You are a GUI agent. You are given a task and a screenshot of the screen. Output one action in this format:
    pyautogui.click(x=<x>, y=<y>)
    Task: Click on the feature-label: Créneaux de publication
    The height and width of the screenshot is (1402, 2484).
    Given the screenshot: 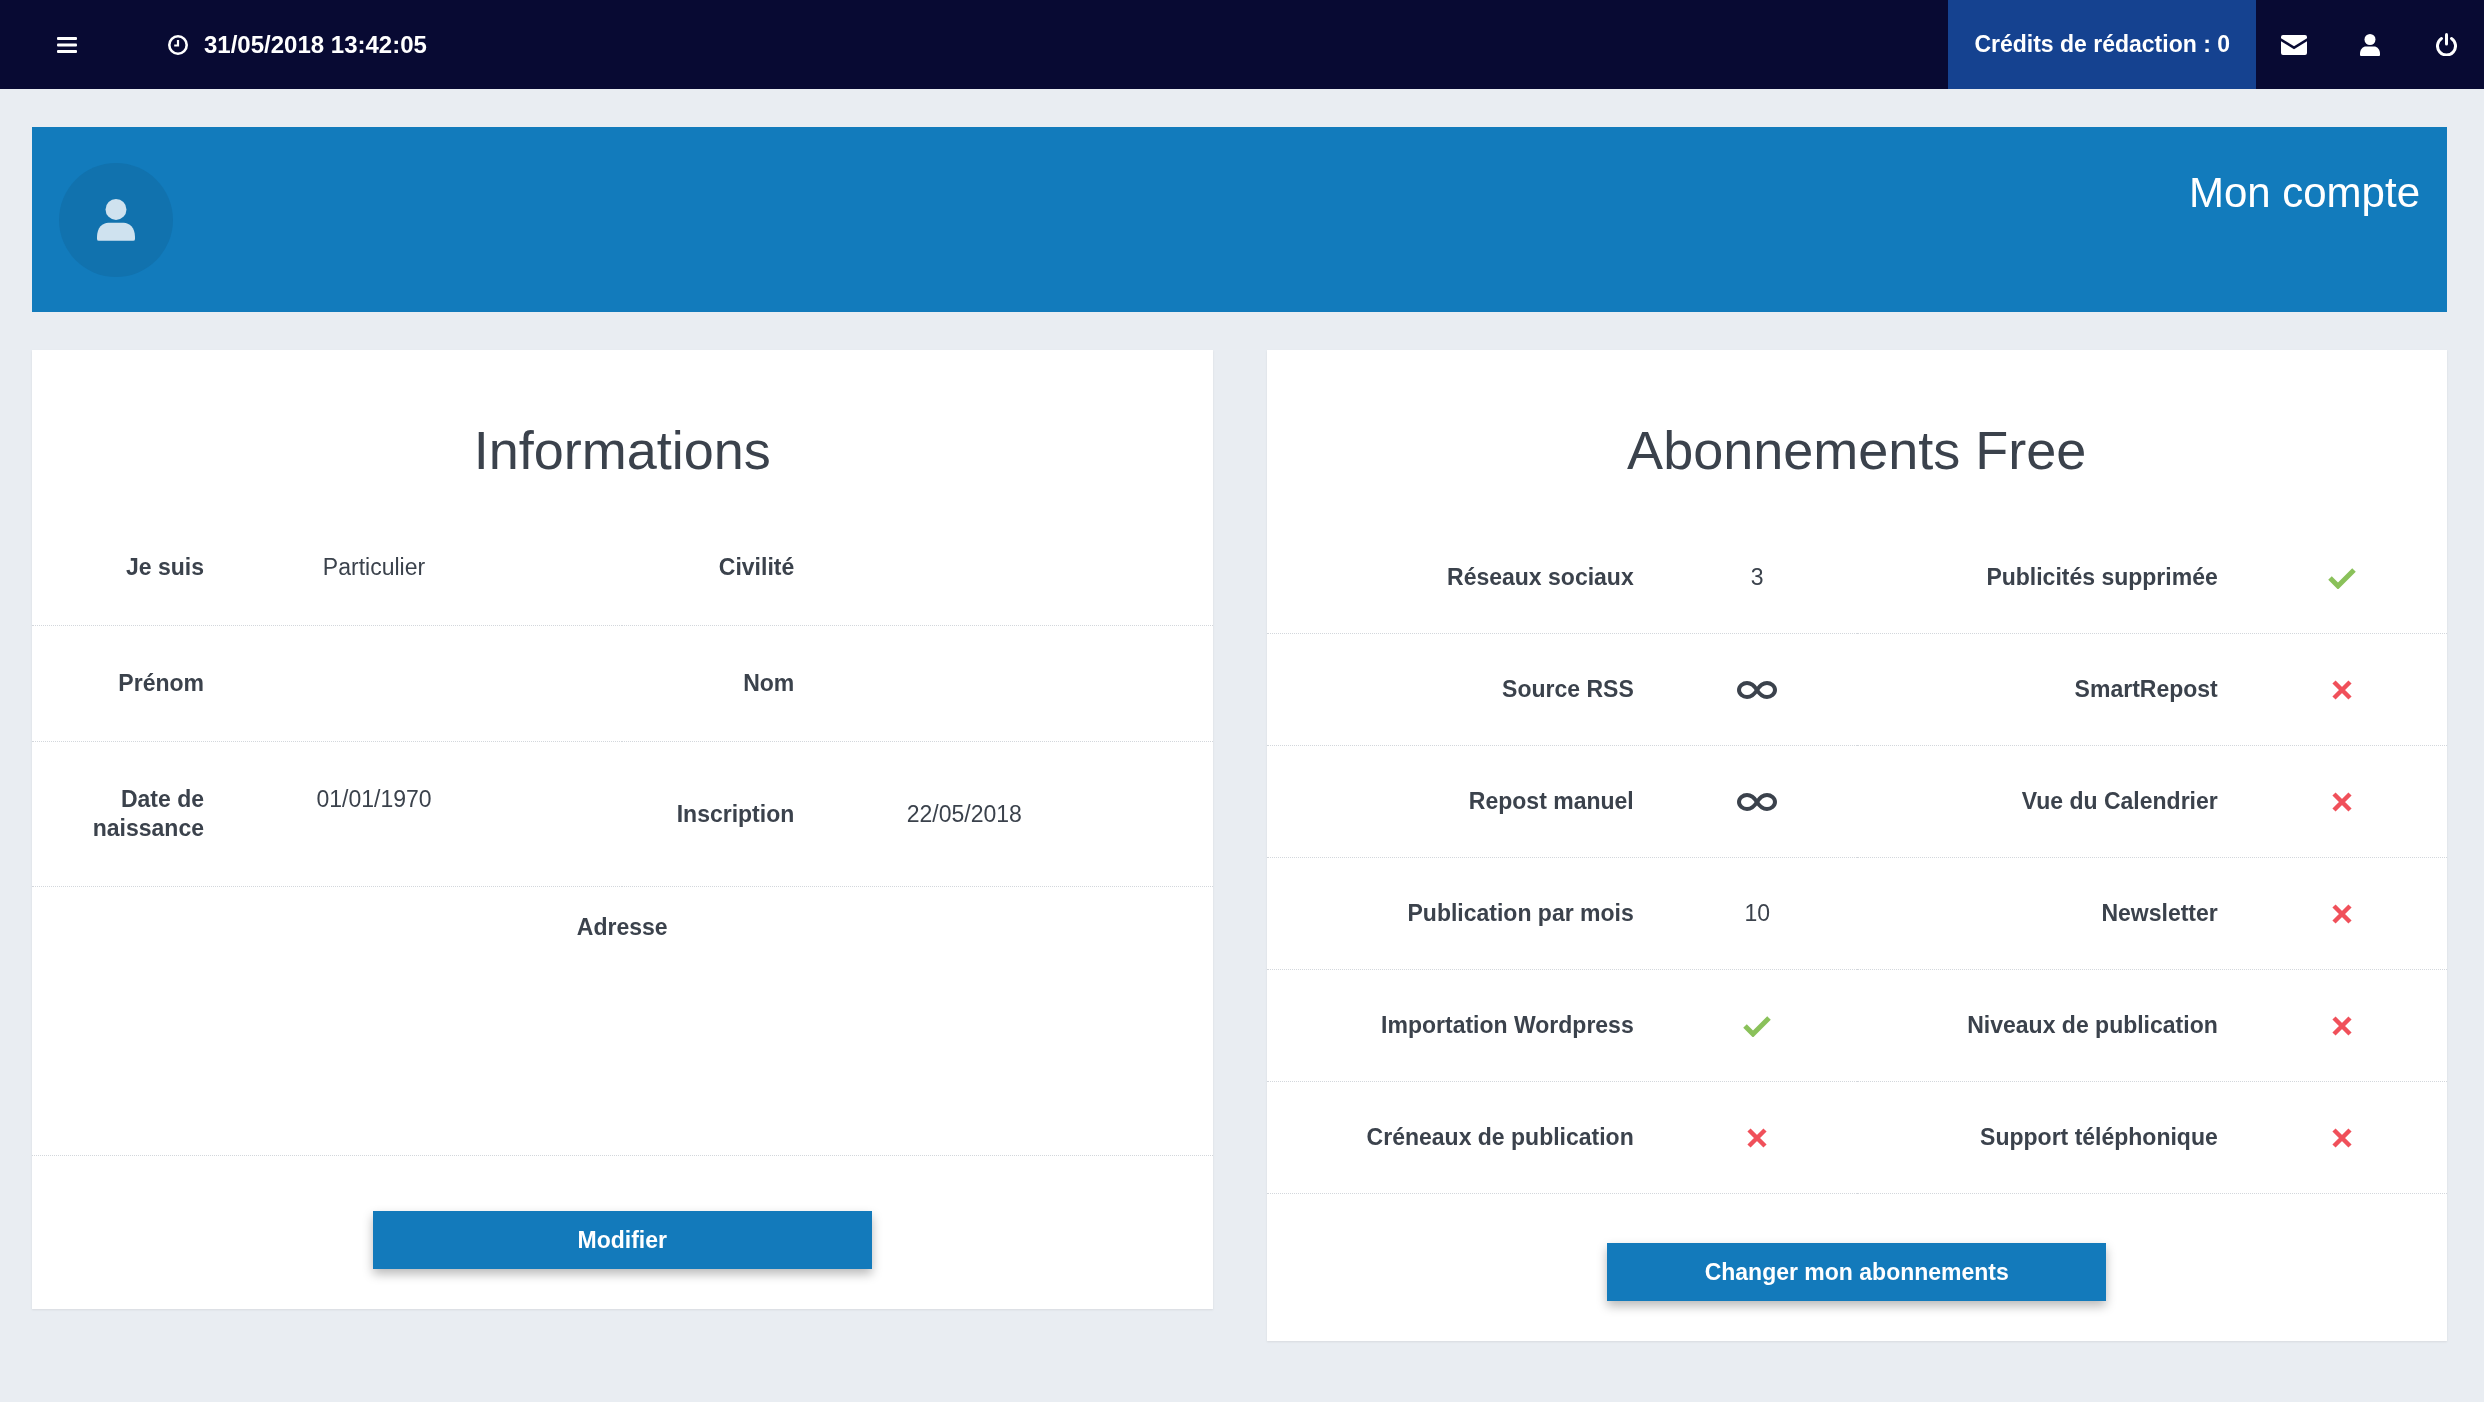 What is the action you would take?
    pyautogui.click(x=1500, y=1137)
    